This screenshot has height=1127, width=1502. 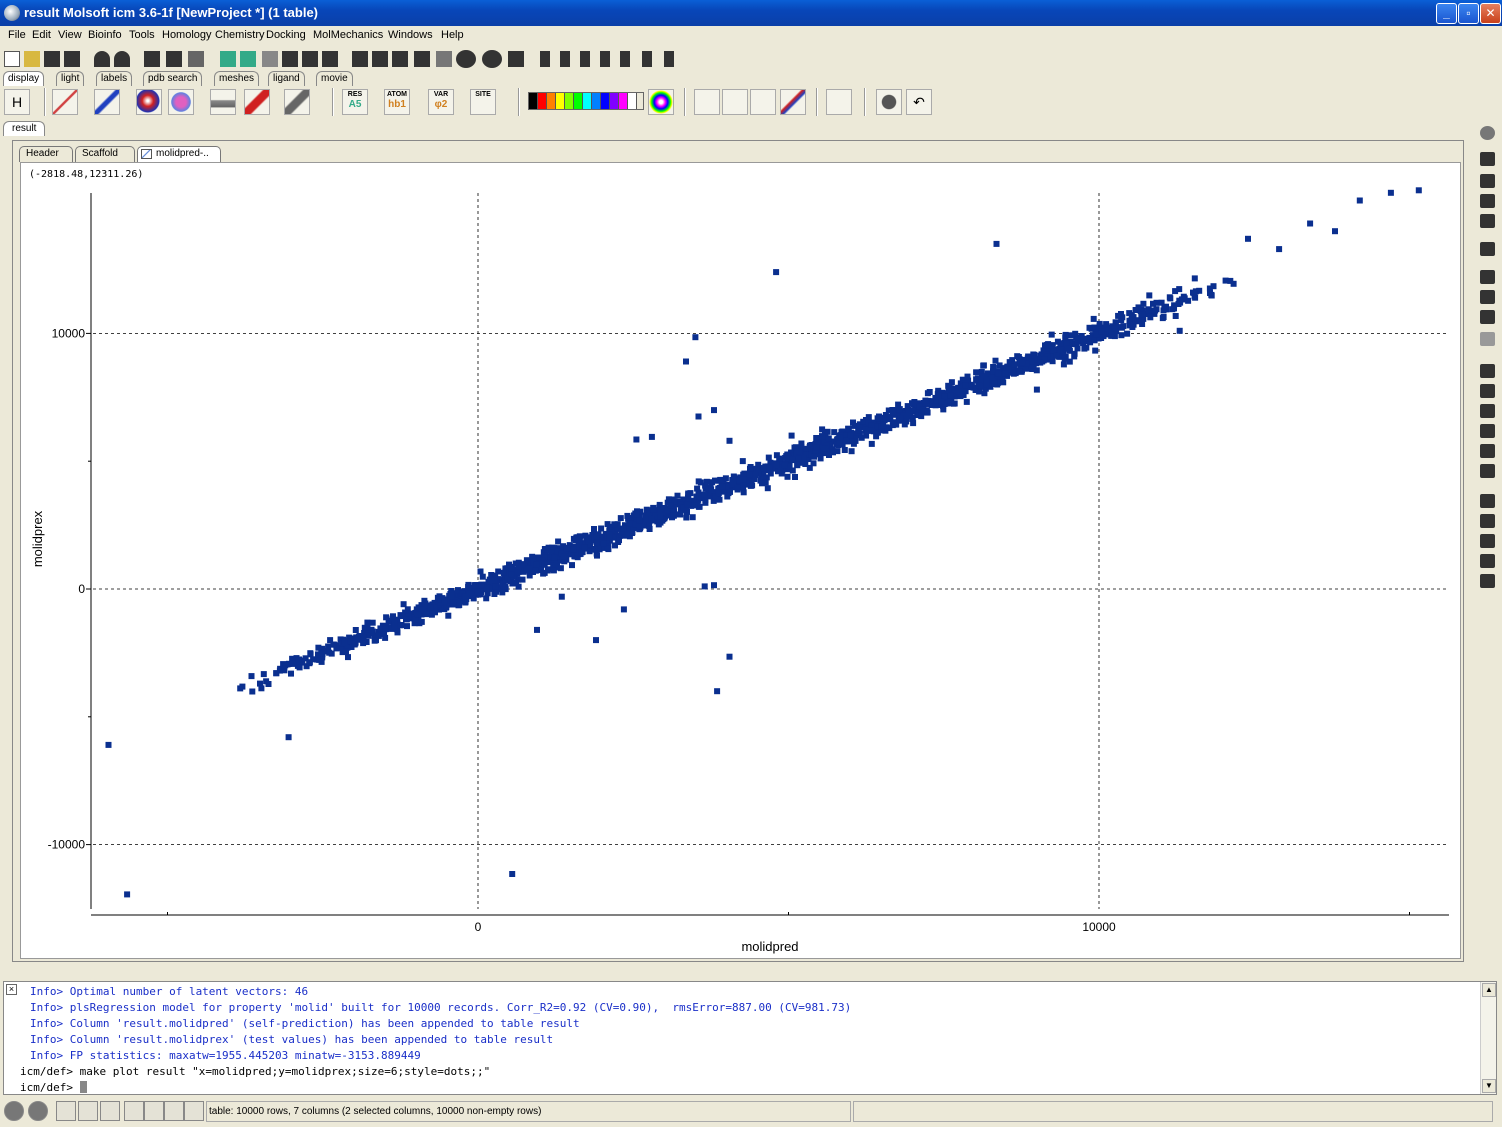 What do you see at coordinates (179, 154) in the screenshot?
I see `subtab-plot: molidpred-..` at bounding box center [179, 154].